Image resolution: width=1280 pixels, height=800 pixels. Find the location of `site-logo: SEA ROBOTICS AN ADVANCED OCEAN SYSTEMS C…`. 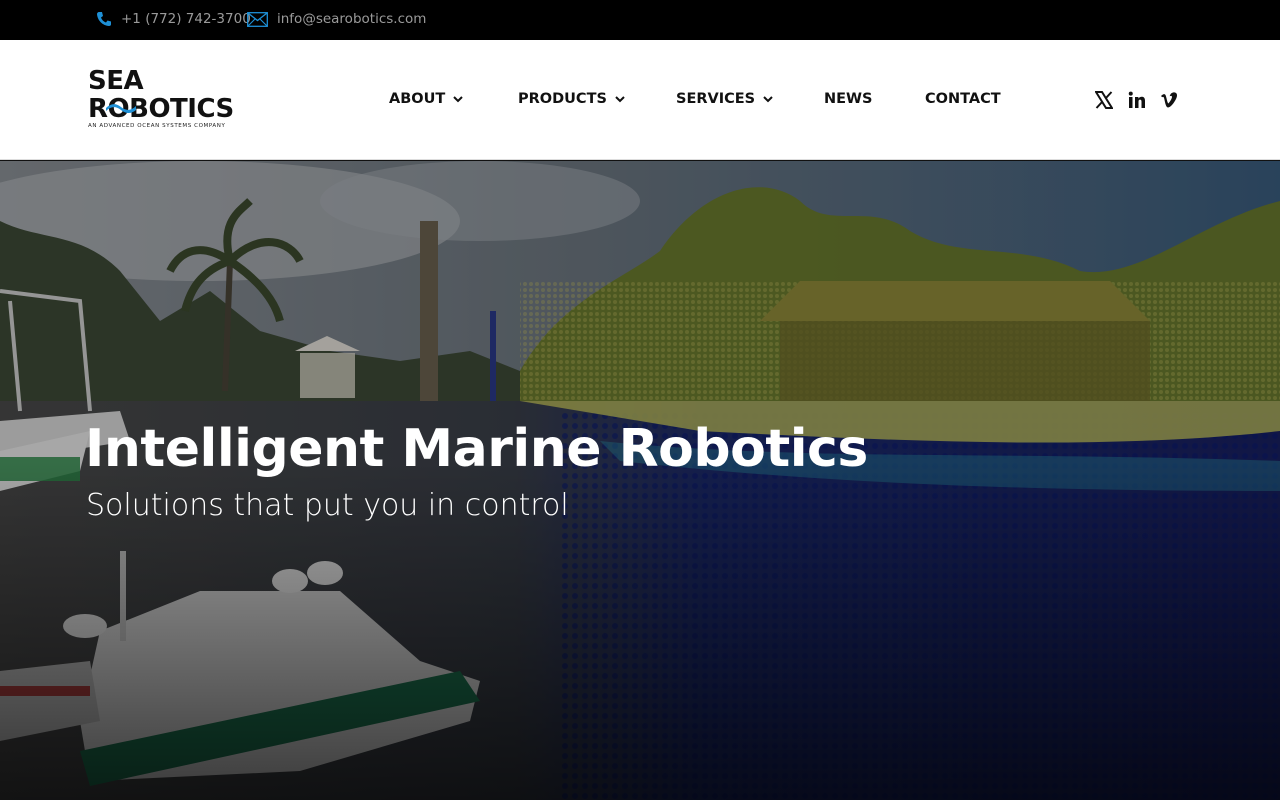

site-logo: SEA ROBOTICS AN ADVANCED OCEAN SYSTEMS C… is located at coordinates (168, 101).